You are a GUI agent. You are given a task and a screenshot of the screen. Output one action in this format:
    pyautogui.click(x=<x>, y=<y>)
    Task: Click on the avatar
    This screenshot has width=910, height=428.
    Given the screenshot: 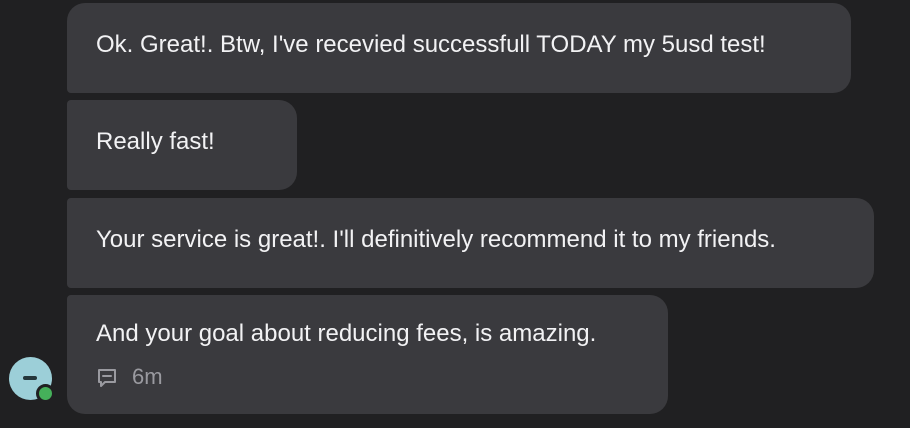 What is the action you would take?
    pyautogui.click(x=32, y=380)
    